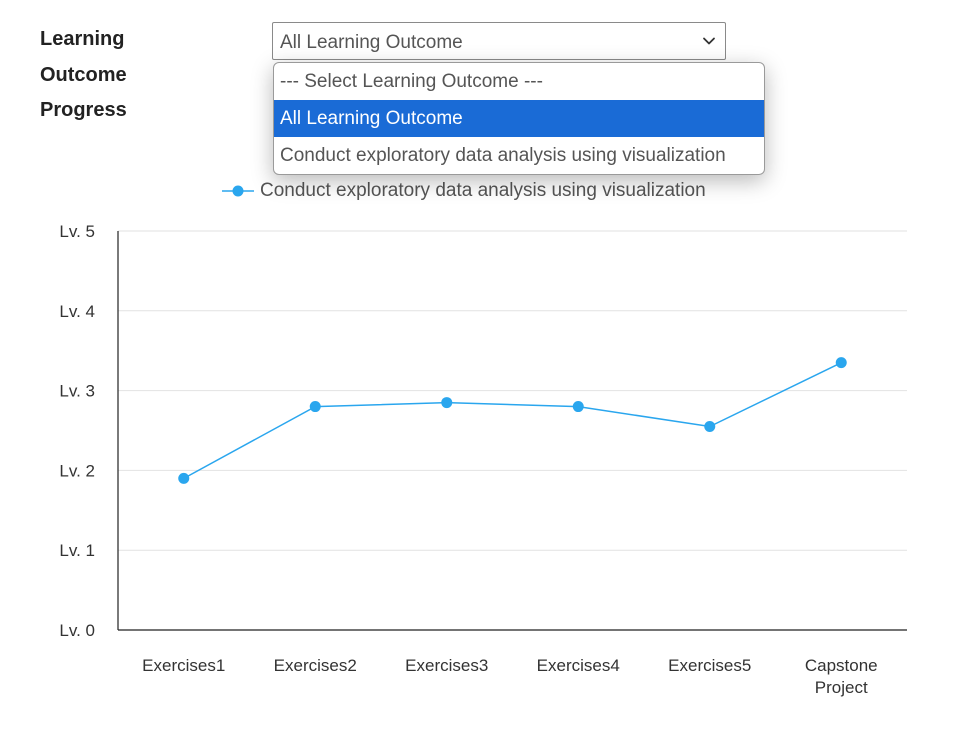  Describe the element at coordinates (709, 665) in the screenshot. I see `x-tick-label: Exercises5` at that location.